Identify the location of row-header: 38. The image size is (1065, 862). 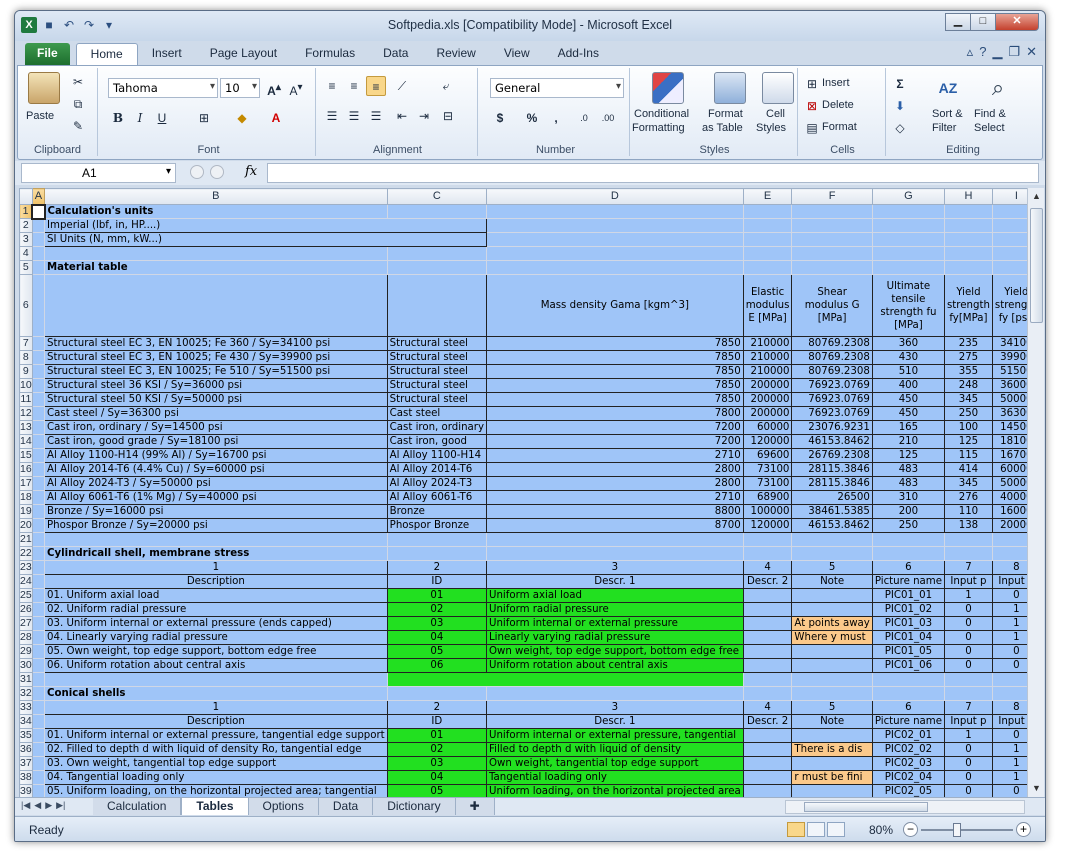
(26, 777).